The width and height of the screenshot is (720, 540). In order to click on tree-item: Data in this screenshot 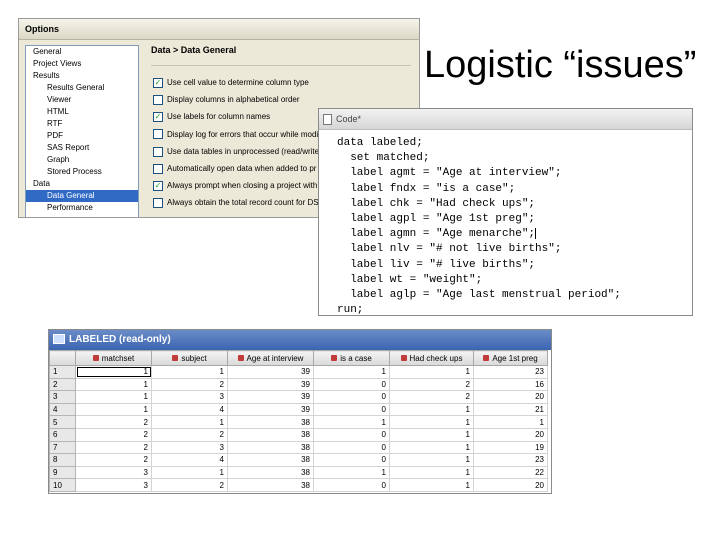, I will do `click(82, 184)`.